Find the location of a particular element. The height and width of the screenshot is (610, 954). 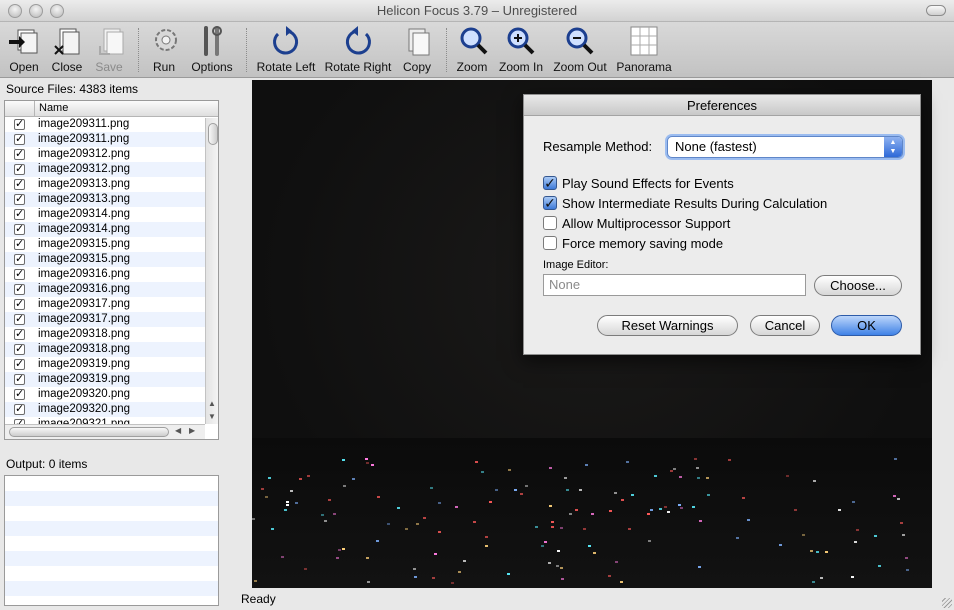

zoom-in-button: Zoom In is located at coordinates (521, 49).